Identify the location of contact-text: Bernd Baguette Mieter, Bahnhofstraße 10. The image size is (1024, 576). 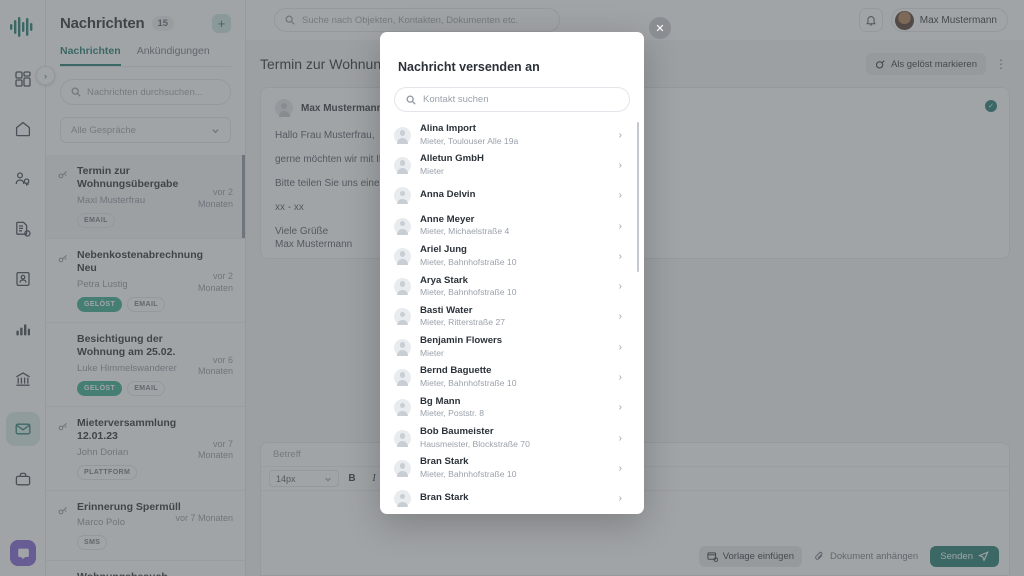
(515, 377).